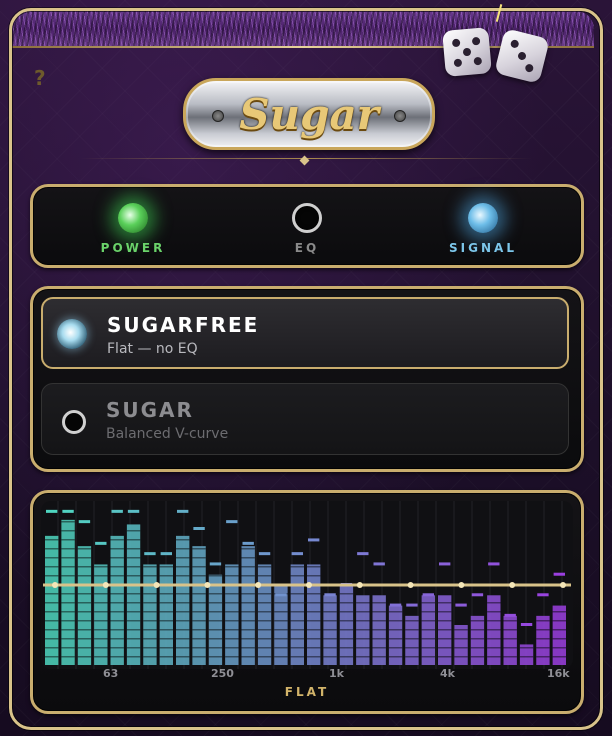 The width and height of the screenshot is (612, 736). I want to click on signal-indicator: SIGNAL, so click(483, 226).